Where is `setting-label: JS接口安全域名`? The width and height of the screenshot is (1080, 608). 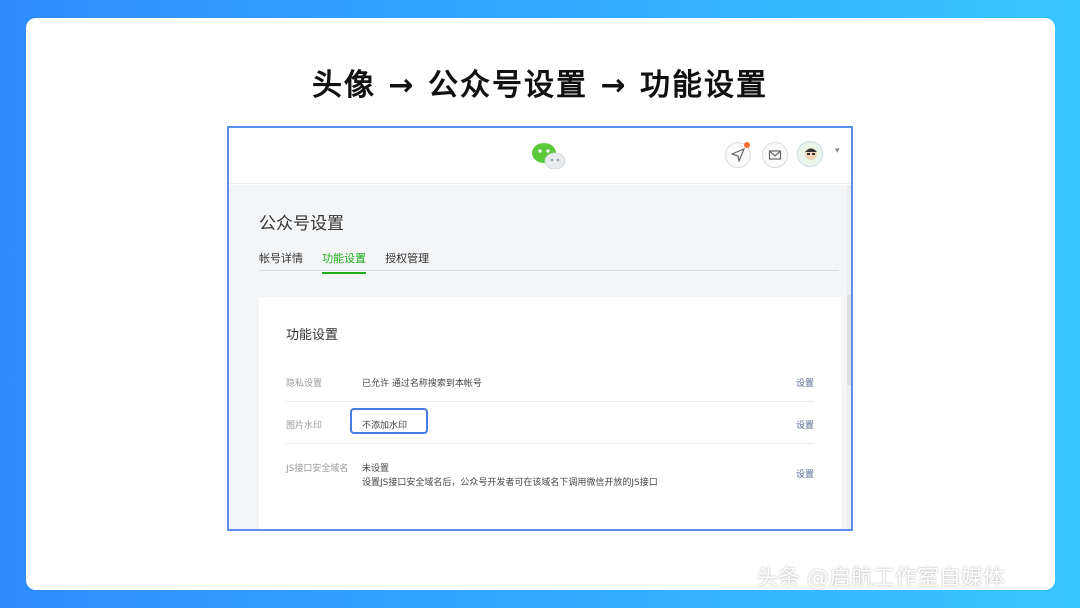
setting-label: JS接口安全域名 is located at coordinates (317, 469).